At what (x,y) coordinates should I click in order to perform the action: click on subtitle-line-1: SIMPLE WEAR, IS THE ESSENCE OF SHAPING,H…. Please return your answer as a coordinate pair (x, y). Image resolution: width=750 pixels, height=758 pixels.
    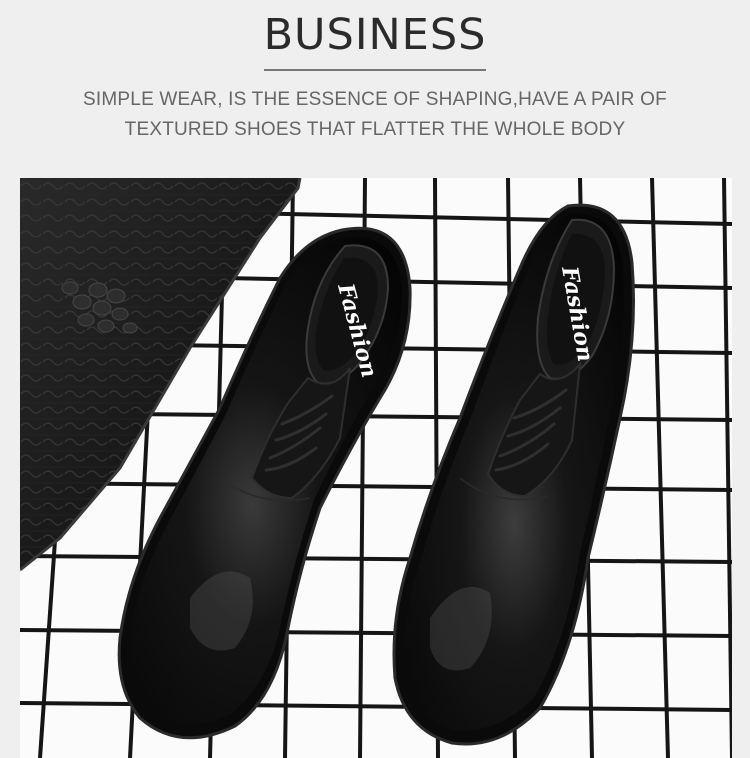
    Looking at the image, I should click on (375, 99).